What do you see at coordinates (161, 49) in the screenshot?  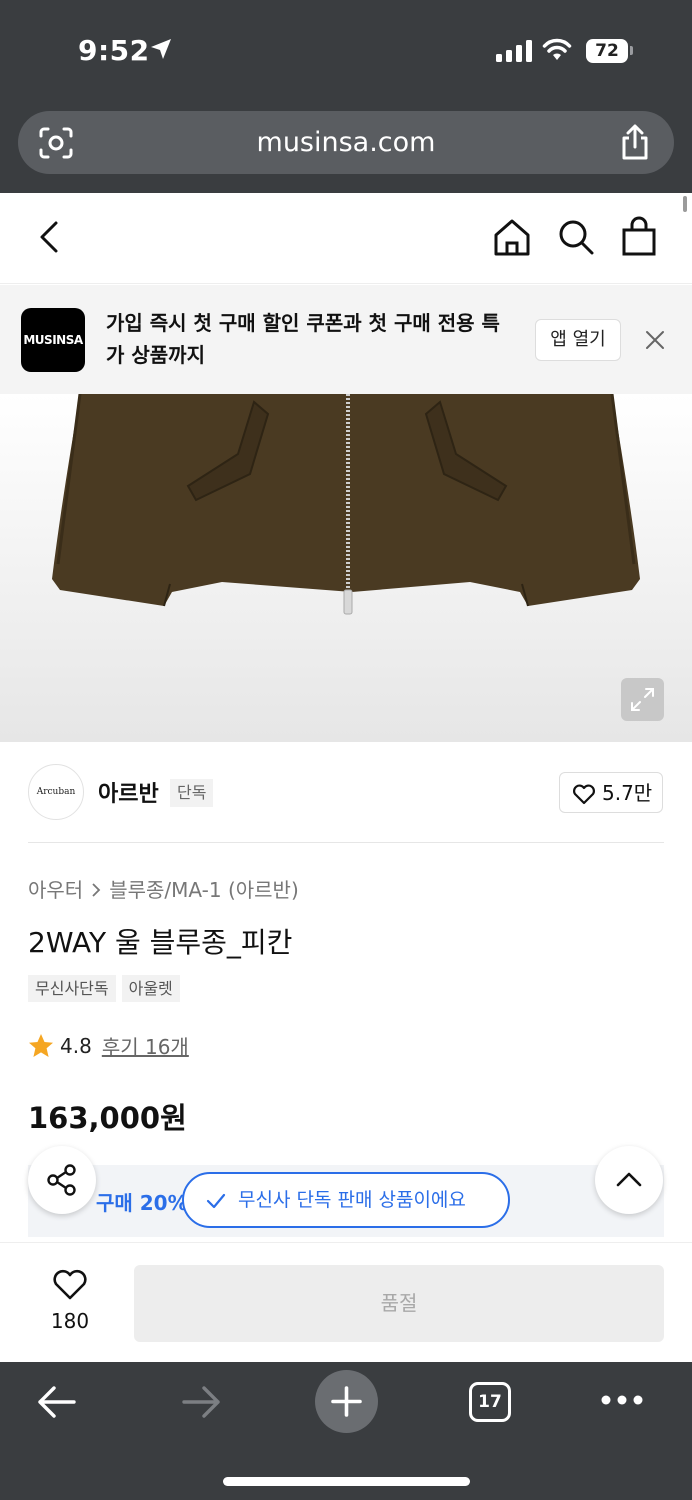 I see `location-arrow-icon` at bounding box center [161, 49].